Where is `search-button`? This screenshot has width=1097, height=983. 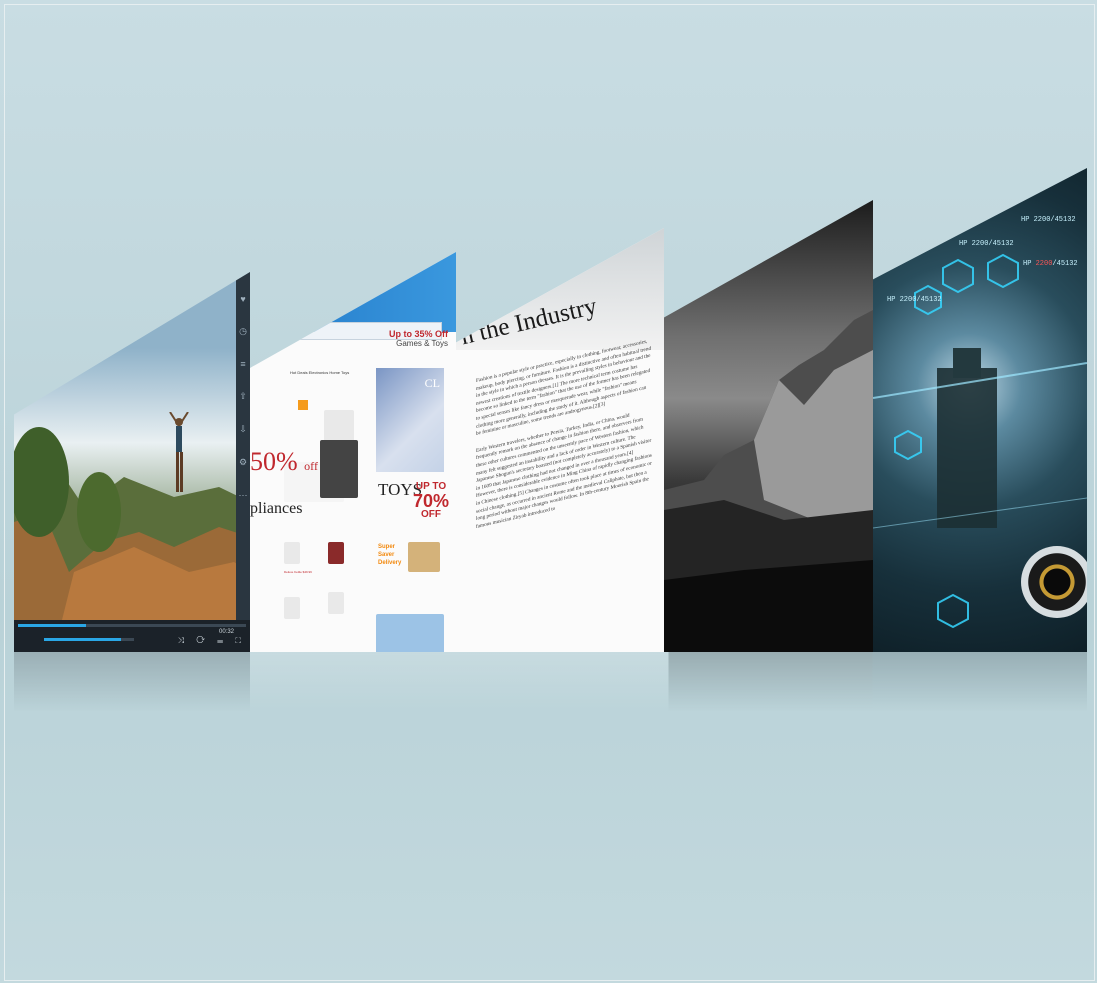
search-button is located at coordinates (303, 405).